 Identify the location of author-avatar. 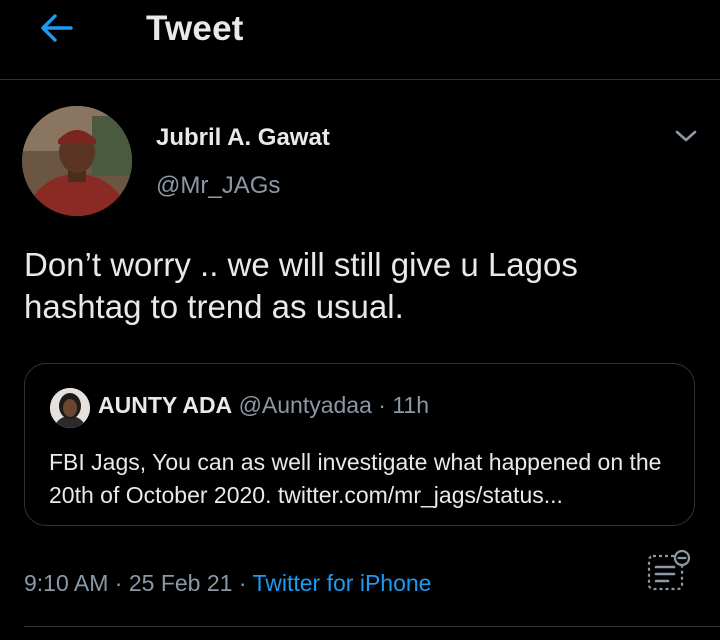
(77, 161).